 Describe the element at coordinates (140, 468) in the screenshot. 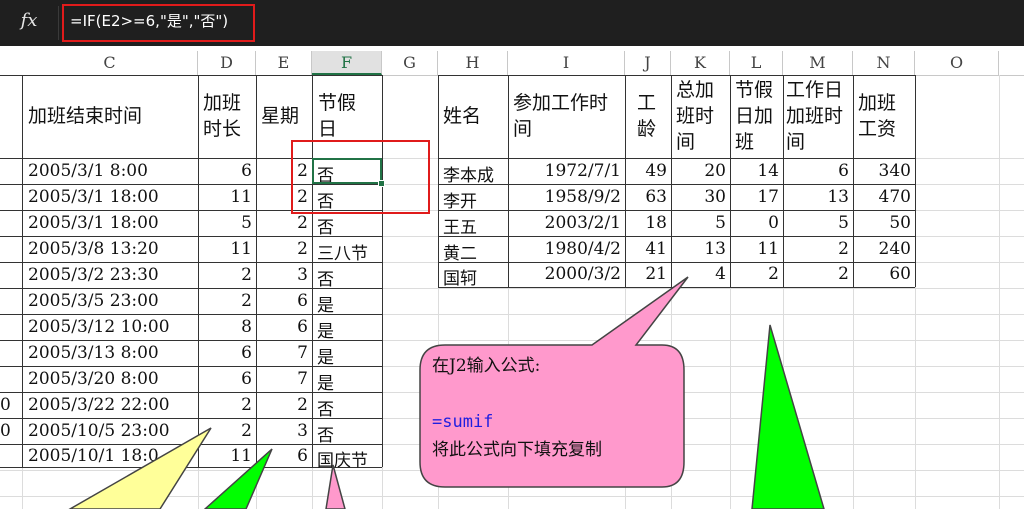

I see `yellow-callout-pointer` at that location.